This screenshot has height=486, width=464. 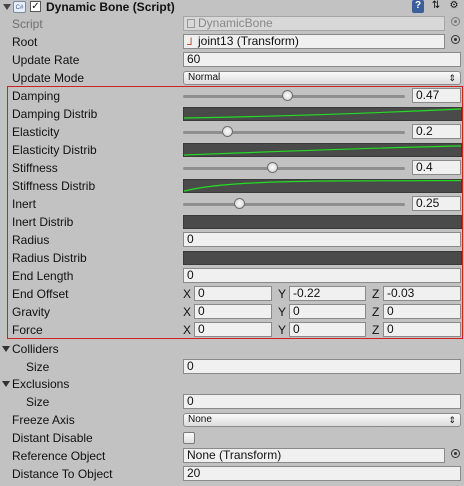 I want to click on radius-row: Radius 0, so click(x=232, y=240).